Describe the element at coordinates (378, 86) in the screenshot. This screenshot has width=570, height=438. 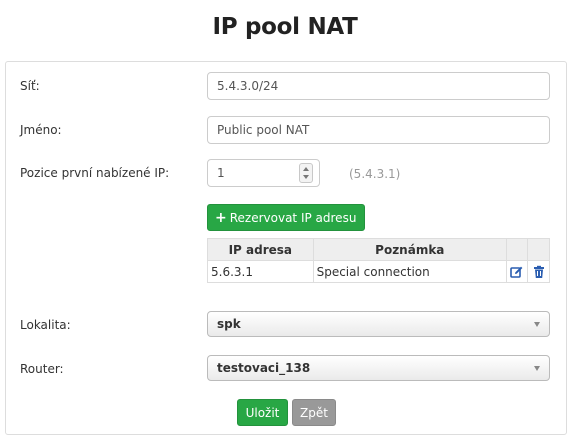
I see `network-input: 5.4.3.0/24` at that location.